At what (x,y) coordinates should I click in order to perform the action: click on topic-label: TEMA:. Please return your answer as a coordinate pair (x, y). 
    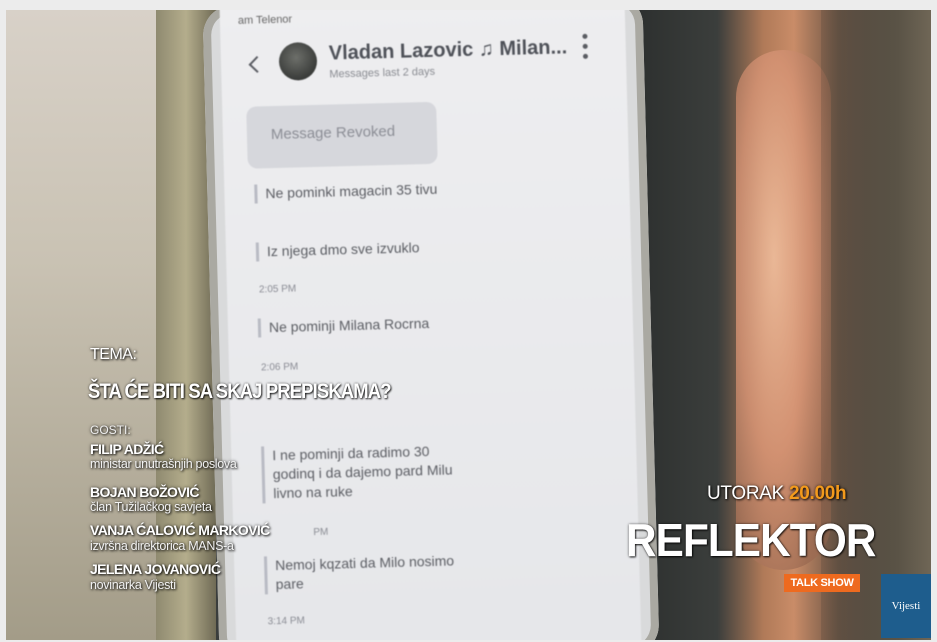
    Looking at the image, I should click on (113, 354).